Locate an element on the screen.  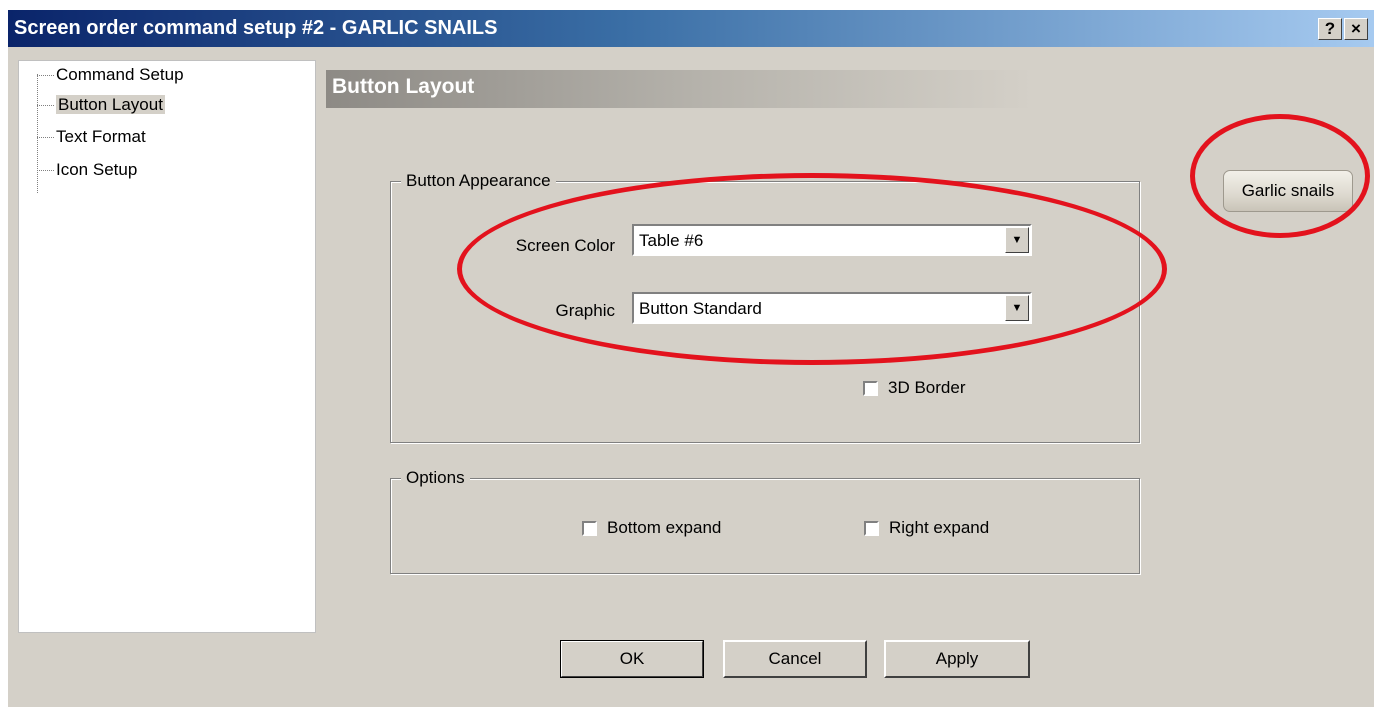
section-title: Button Layout is located at coordinates (403, 86).